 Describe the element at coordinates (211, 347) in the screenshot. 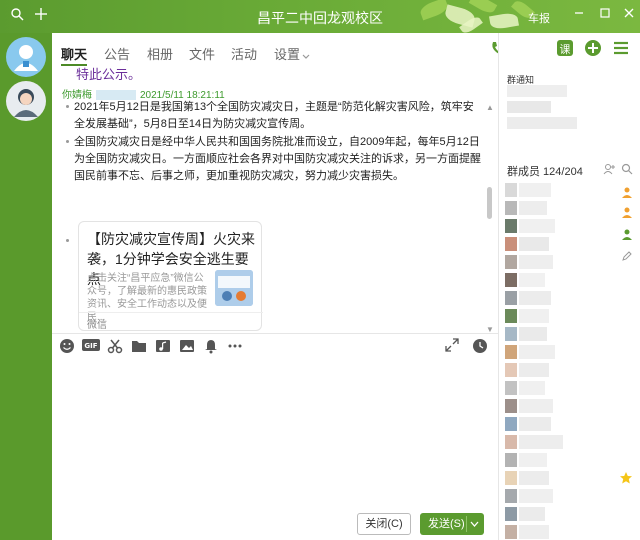

I see `bell-icon` at that location.